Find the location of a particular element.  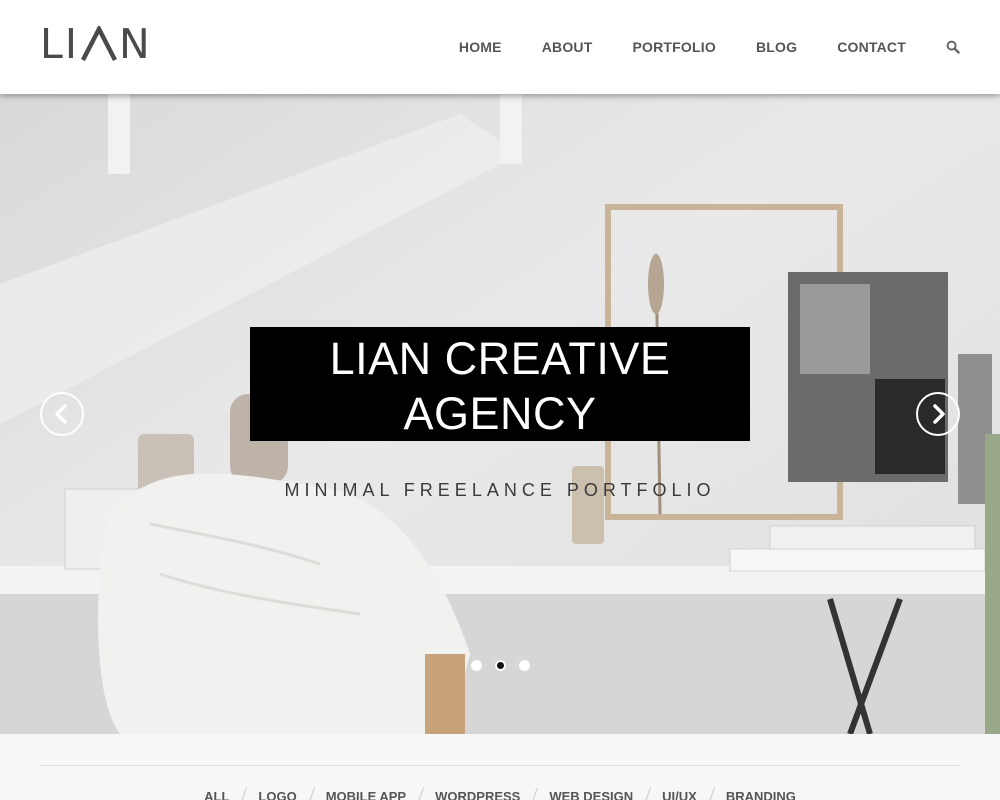

hero-title: LIAN CREATIVE AGENCY is located at coordinates (500, 384).